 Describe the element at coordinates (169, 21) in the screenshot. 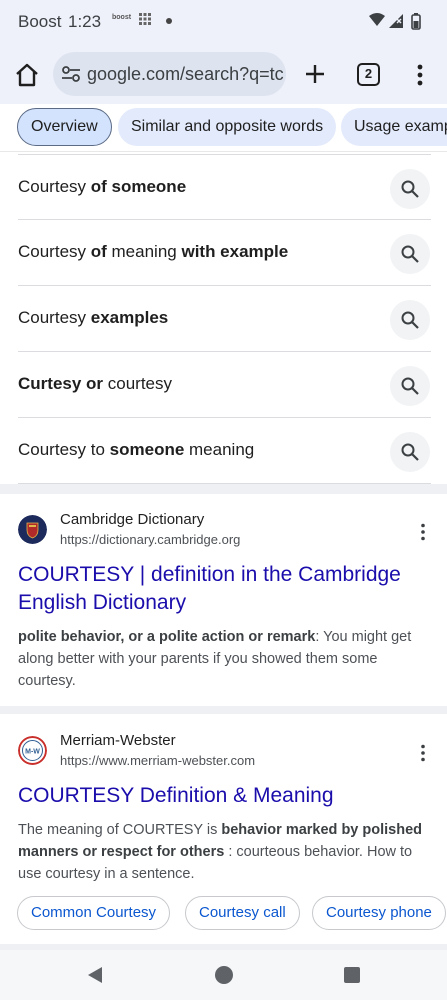

I see `notification-dot-icon` at that location.